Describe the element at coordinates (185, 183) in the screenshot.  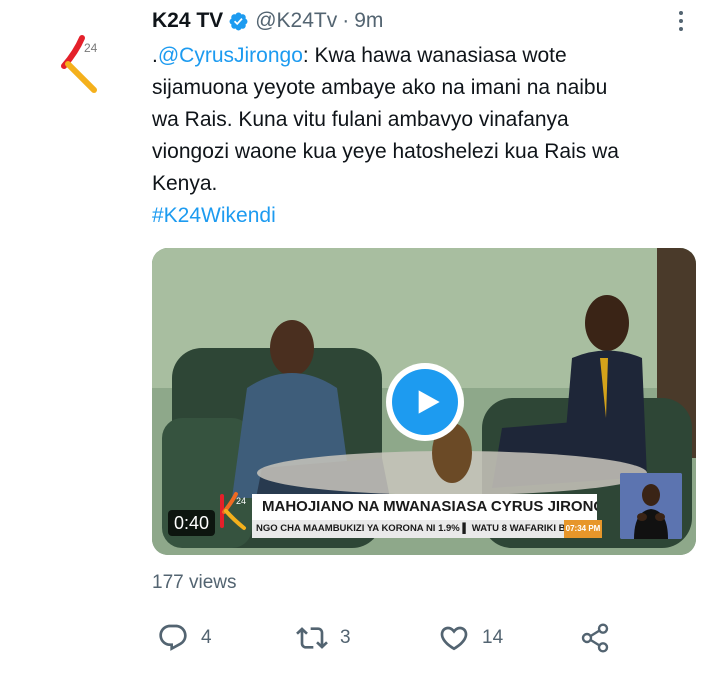
I see `tweet-text-line: Kenya.` at that location.